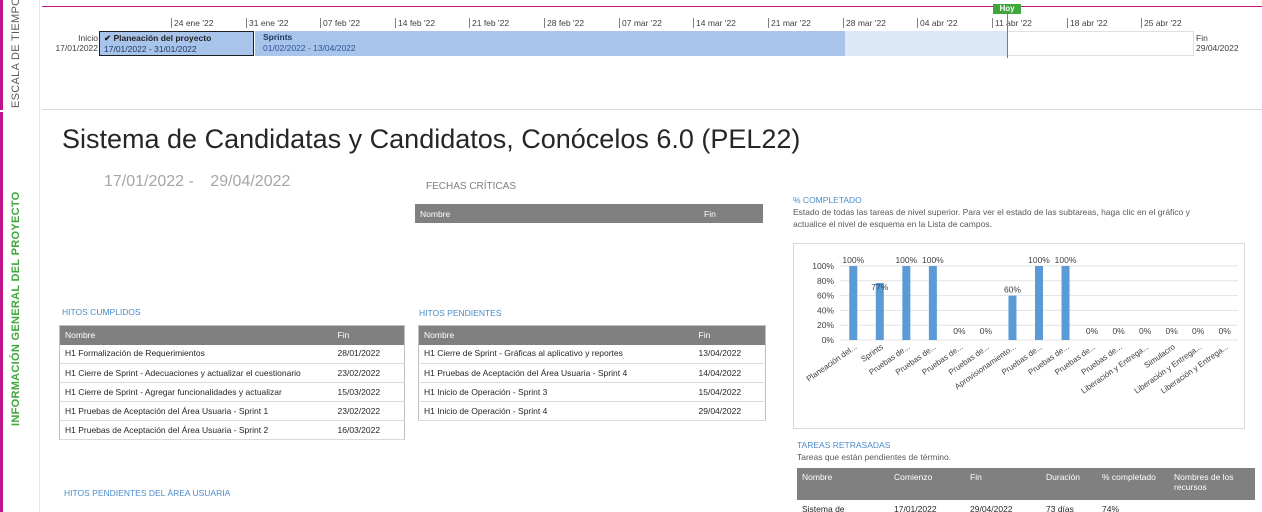 The width and height of the screenshot is (1262, 512). Describe the element at coordinates (825, 310) in the screenshot. I see `chart-y-tick-label: 40%` at that location.